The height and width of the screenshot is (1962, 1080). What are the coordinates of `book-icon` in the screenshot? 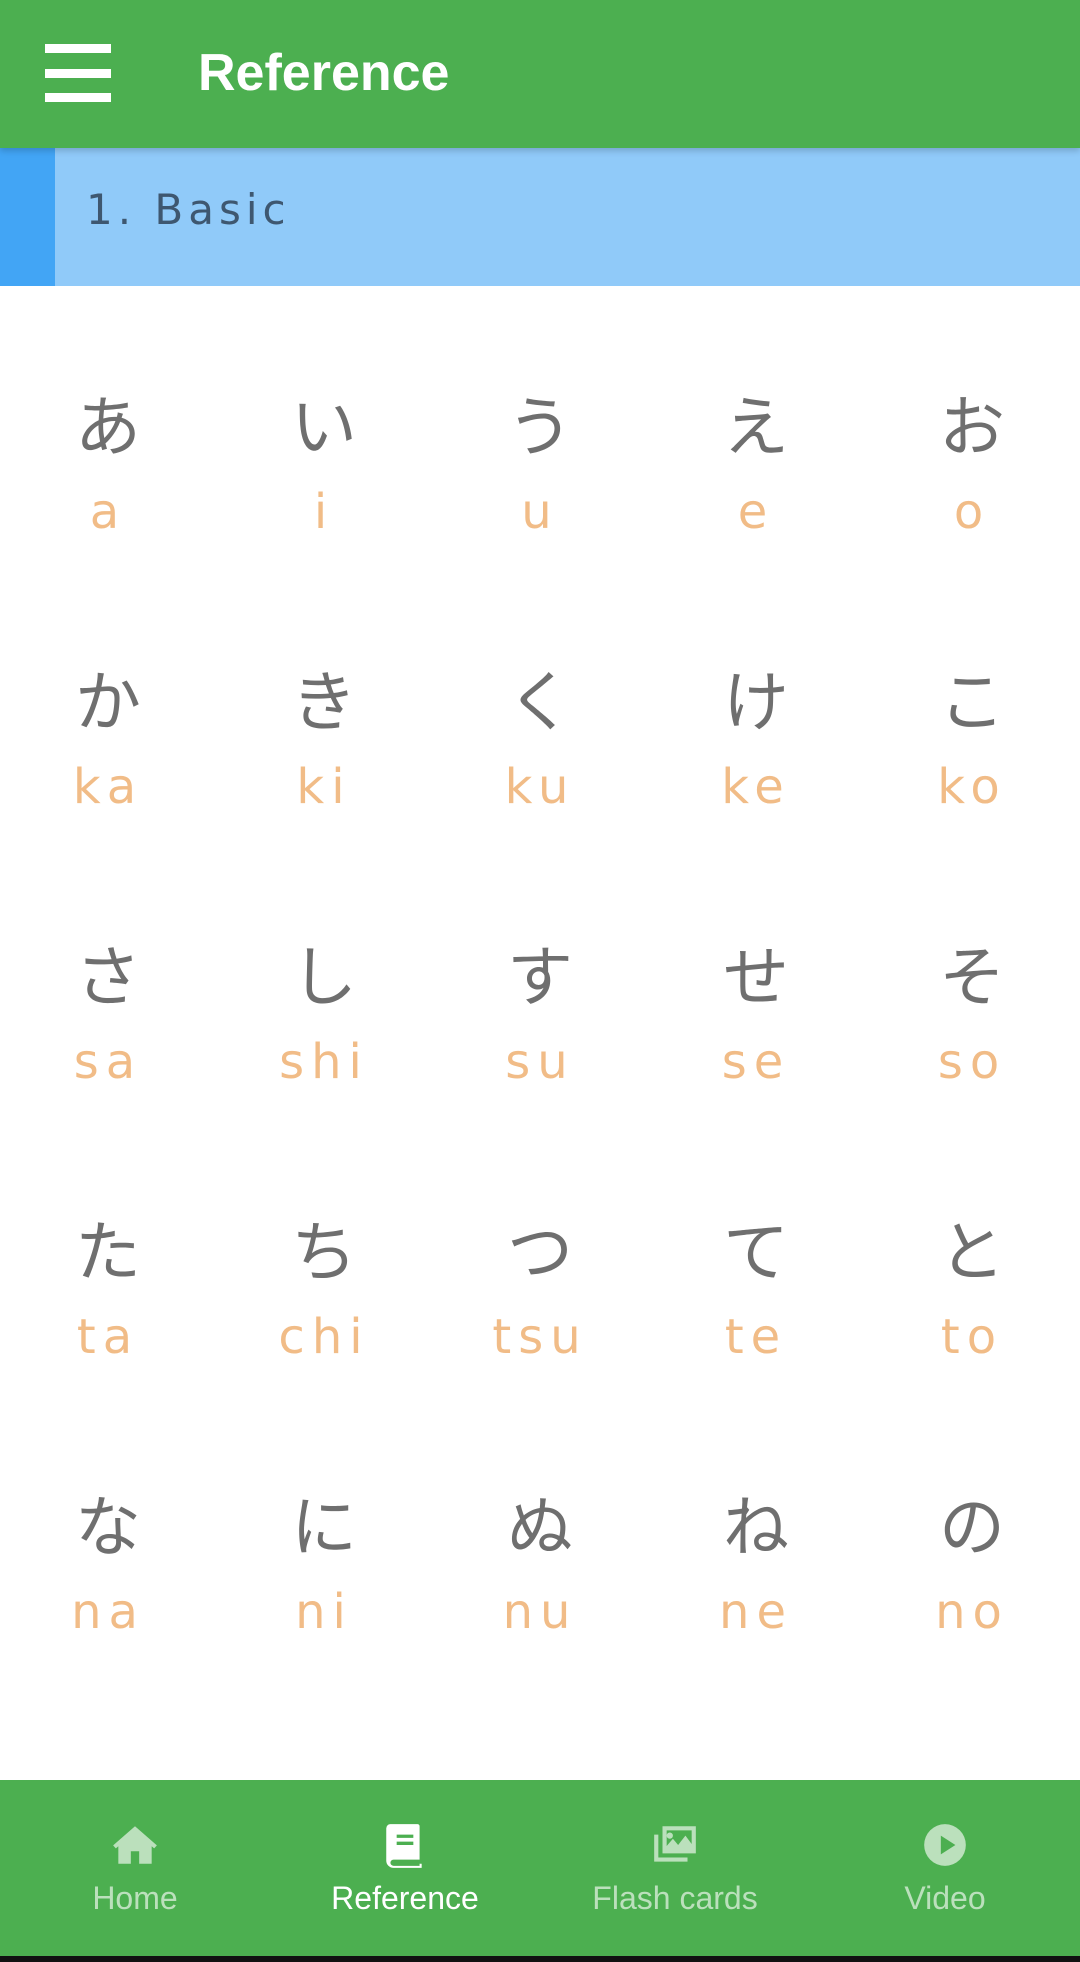 It's located at (405, 1845).